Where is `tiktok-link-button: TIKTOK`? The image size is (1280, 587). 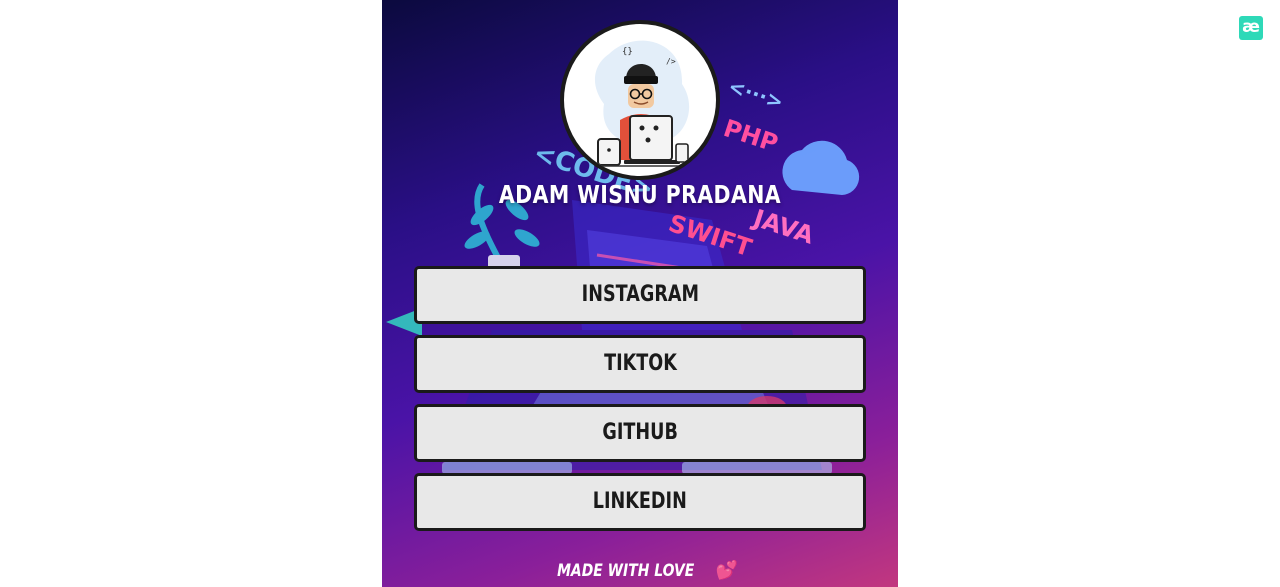 tiktok-link-button: TIKTOK is located at coordinates (640, 364).